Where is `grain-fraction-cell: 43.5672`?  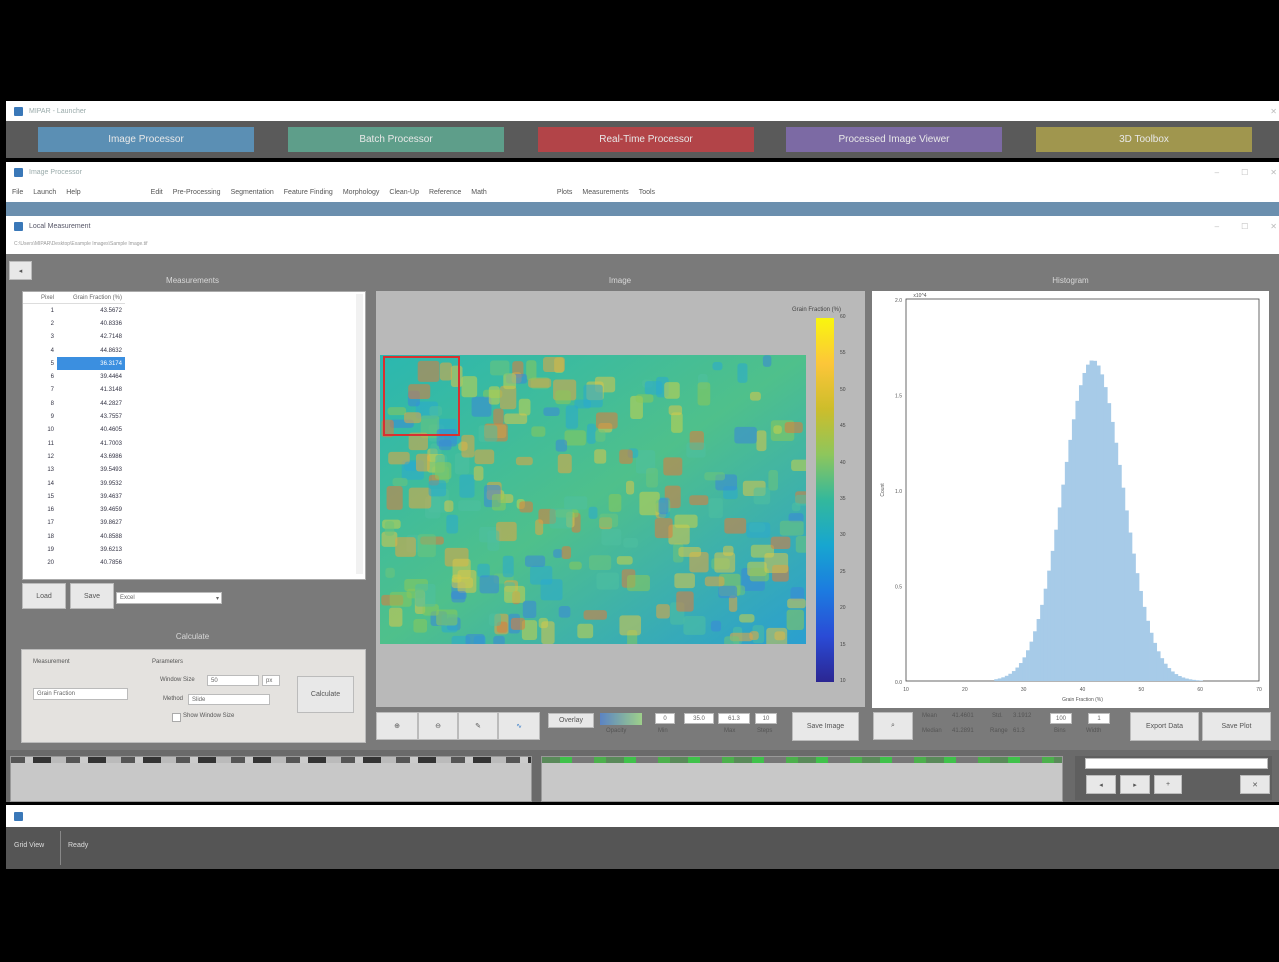 grain-fraction-cell: 43.5672 is located at coordinates (91, 311).